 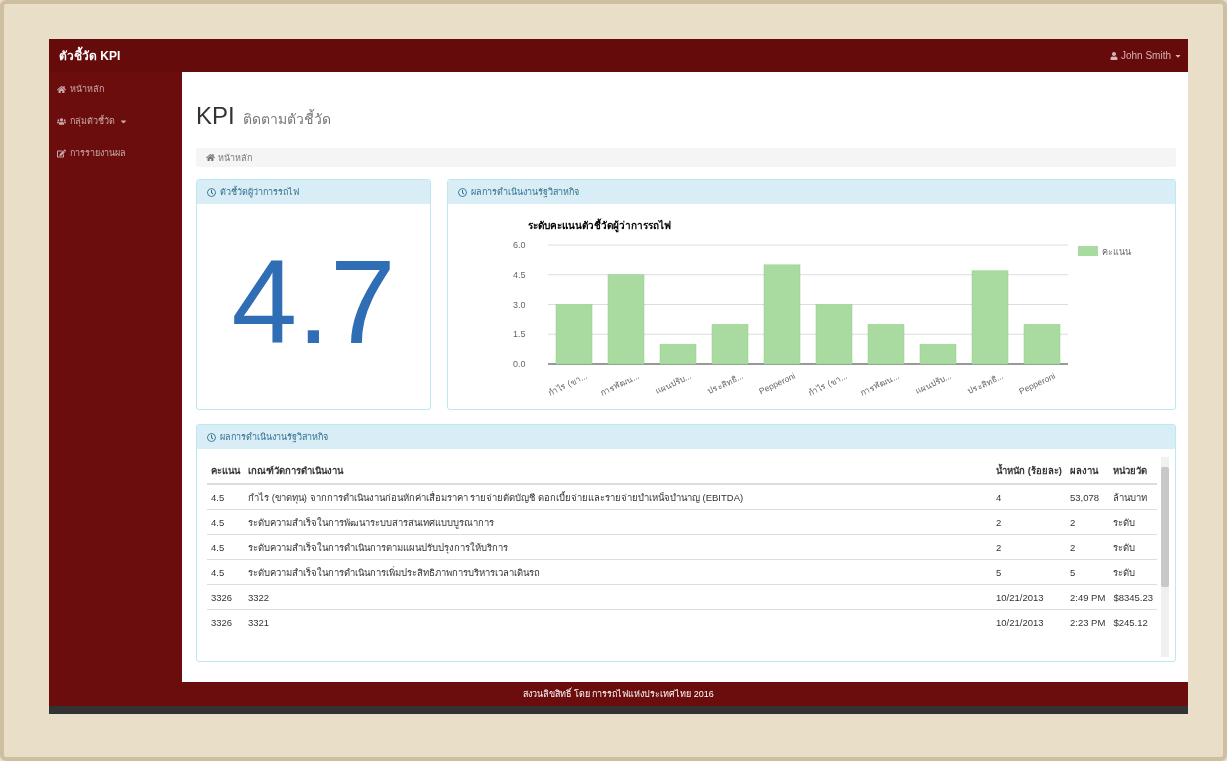 I want to click on table-cell: กำไร (ขาดทุน) จากการดำเนินงานก่อนหักค่าเสื่อมราคา รายจ่ายตัดบัญชี ดอกเบี้ยจ่ายและรายจ่ายบำเหน็จบำนาญ (EBITDA), so click(x=618, y=497).